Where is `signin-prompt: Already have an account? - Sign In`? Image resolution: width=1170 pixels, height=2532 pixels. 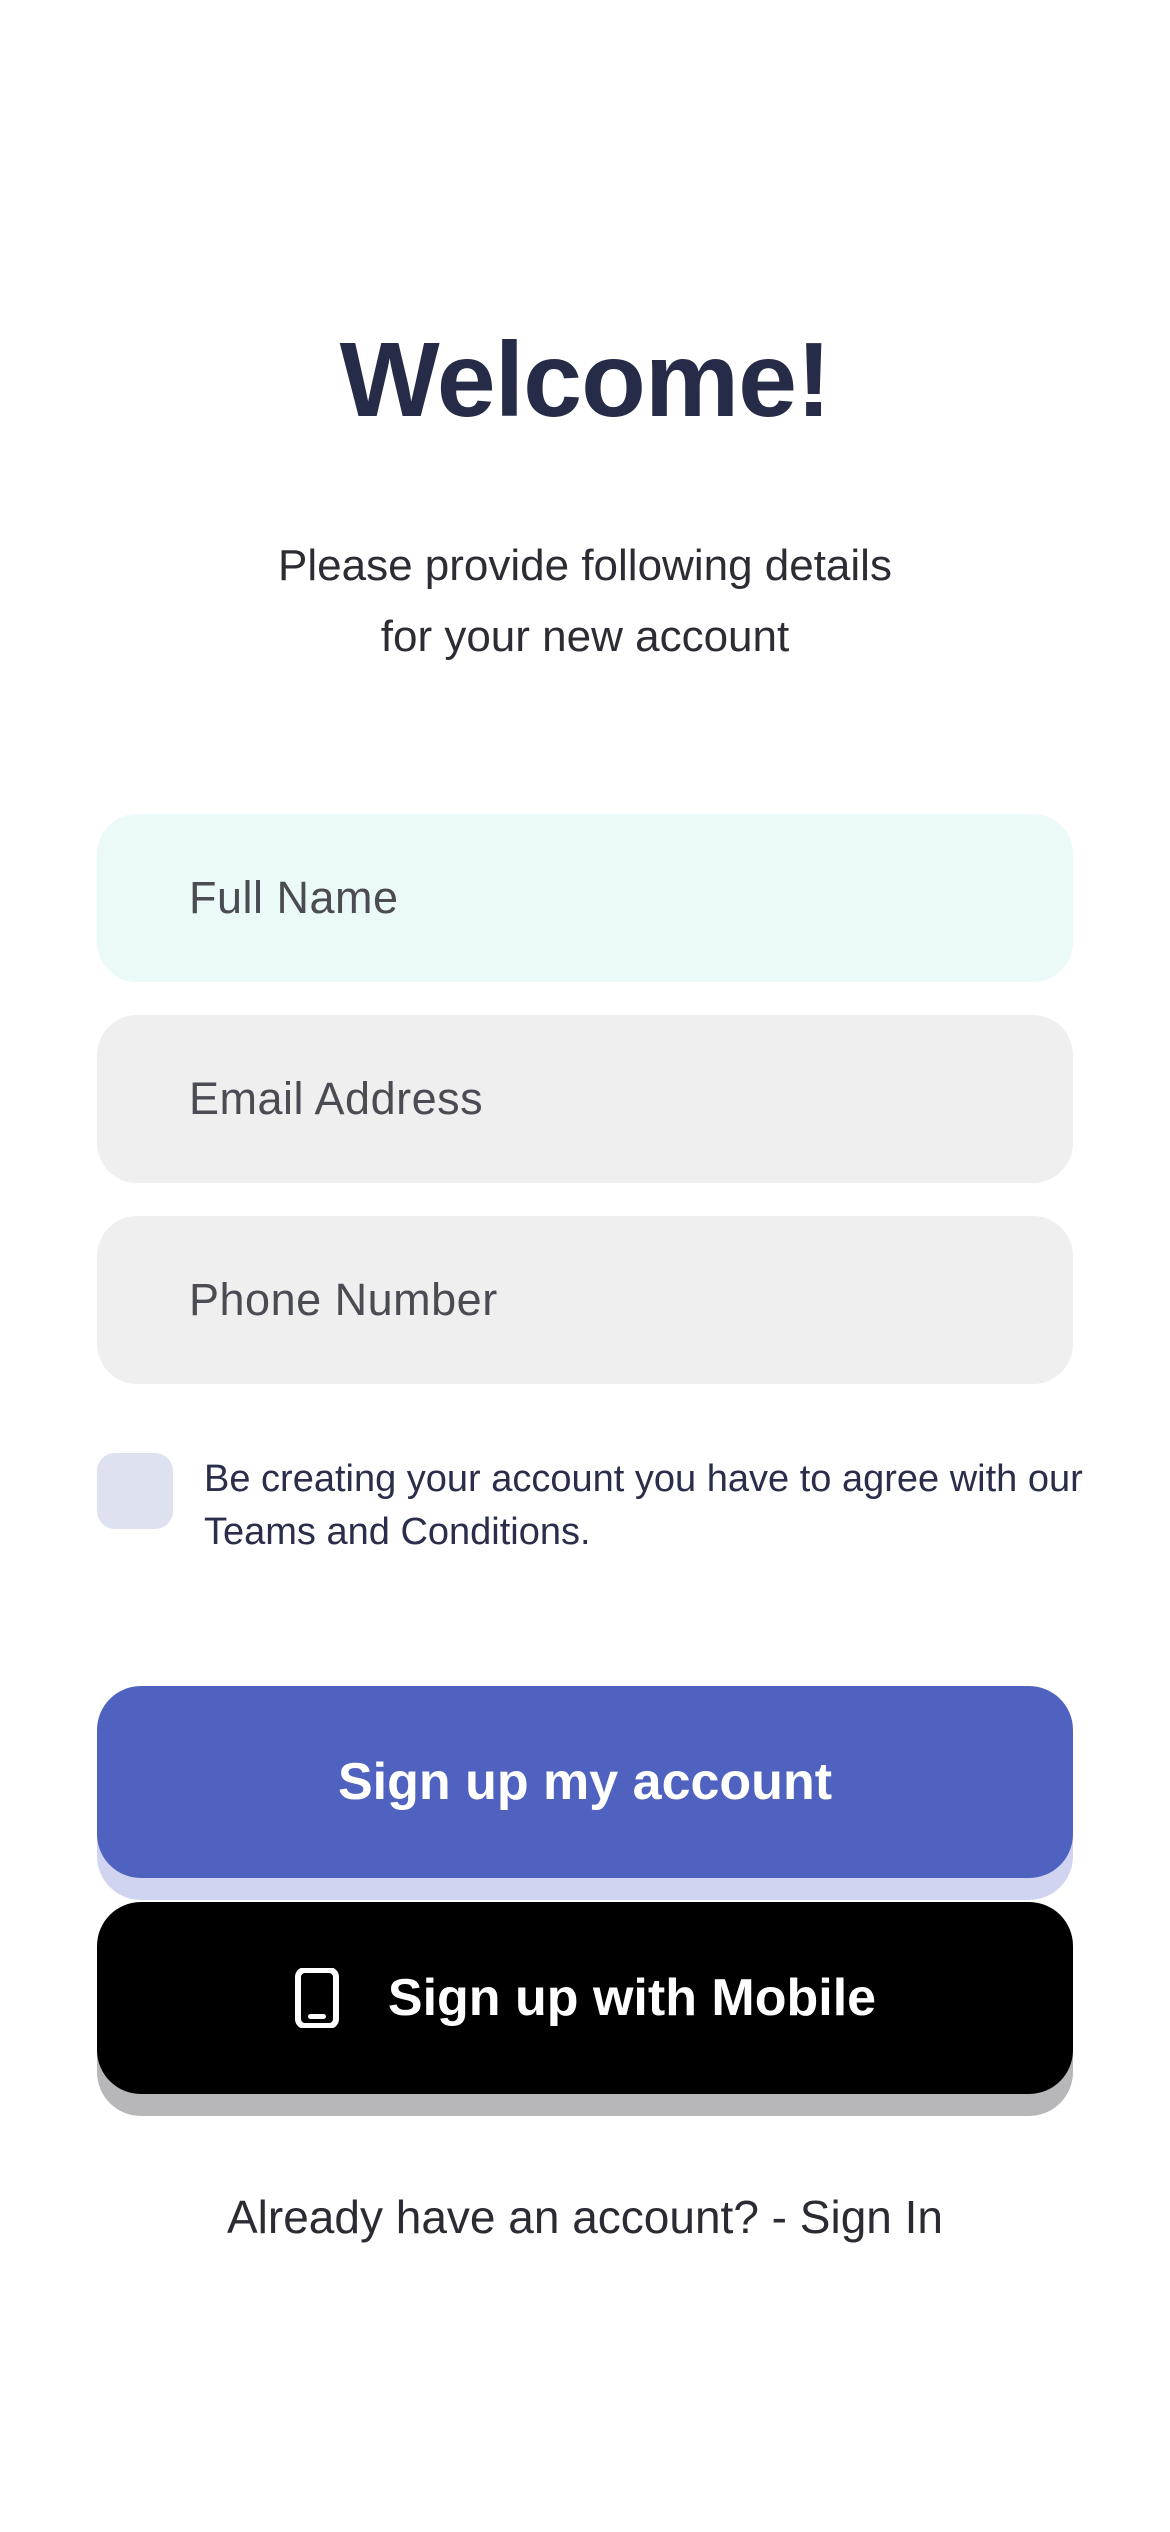
signin-prompt: Already have an account? - Sign In is located at coordinates (585, 2217).